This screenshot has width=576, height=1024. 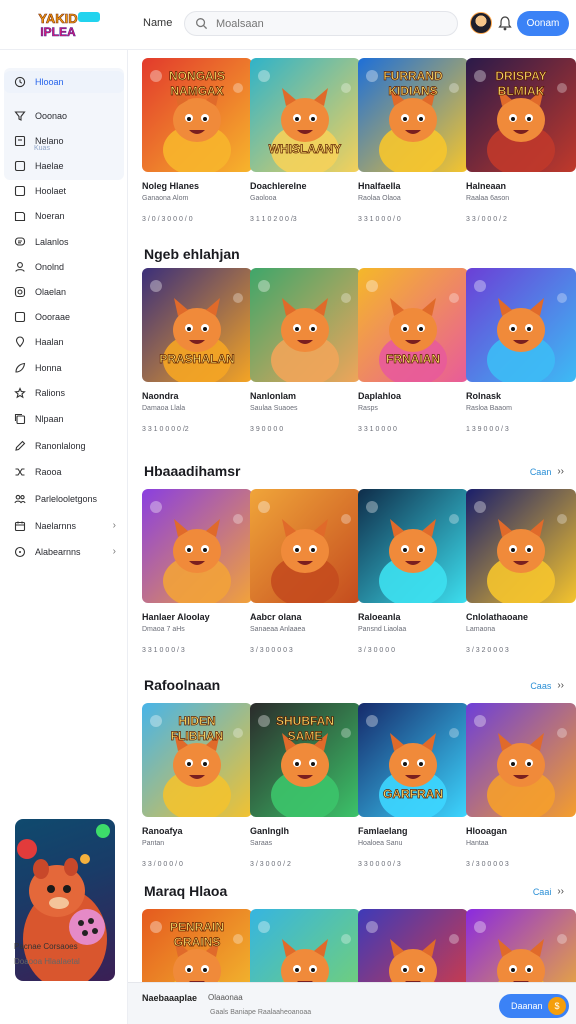 I want to click on game-title: Cnlolathaoane, so click(x=521, y=617).